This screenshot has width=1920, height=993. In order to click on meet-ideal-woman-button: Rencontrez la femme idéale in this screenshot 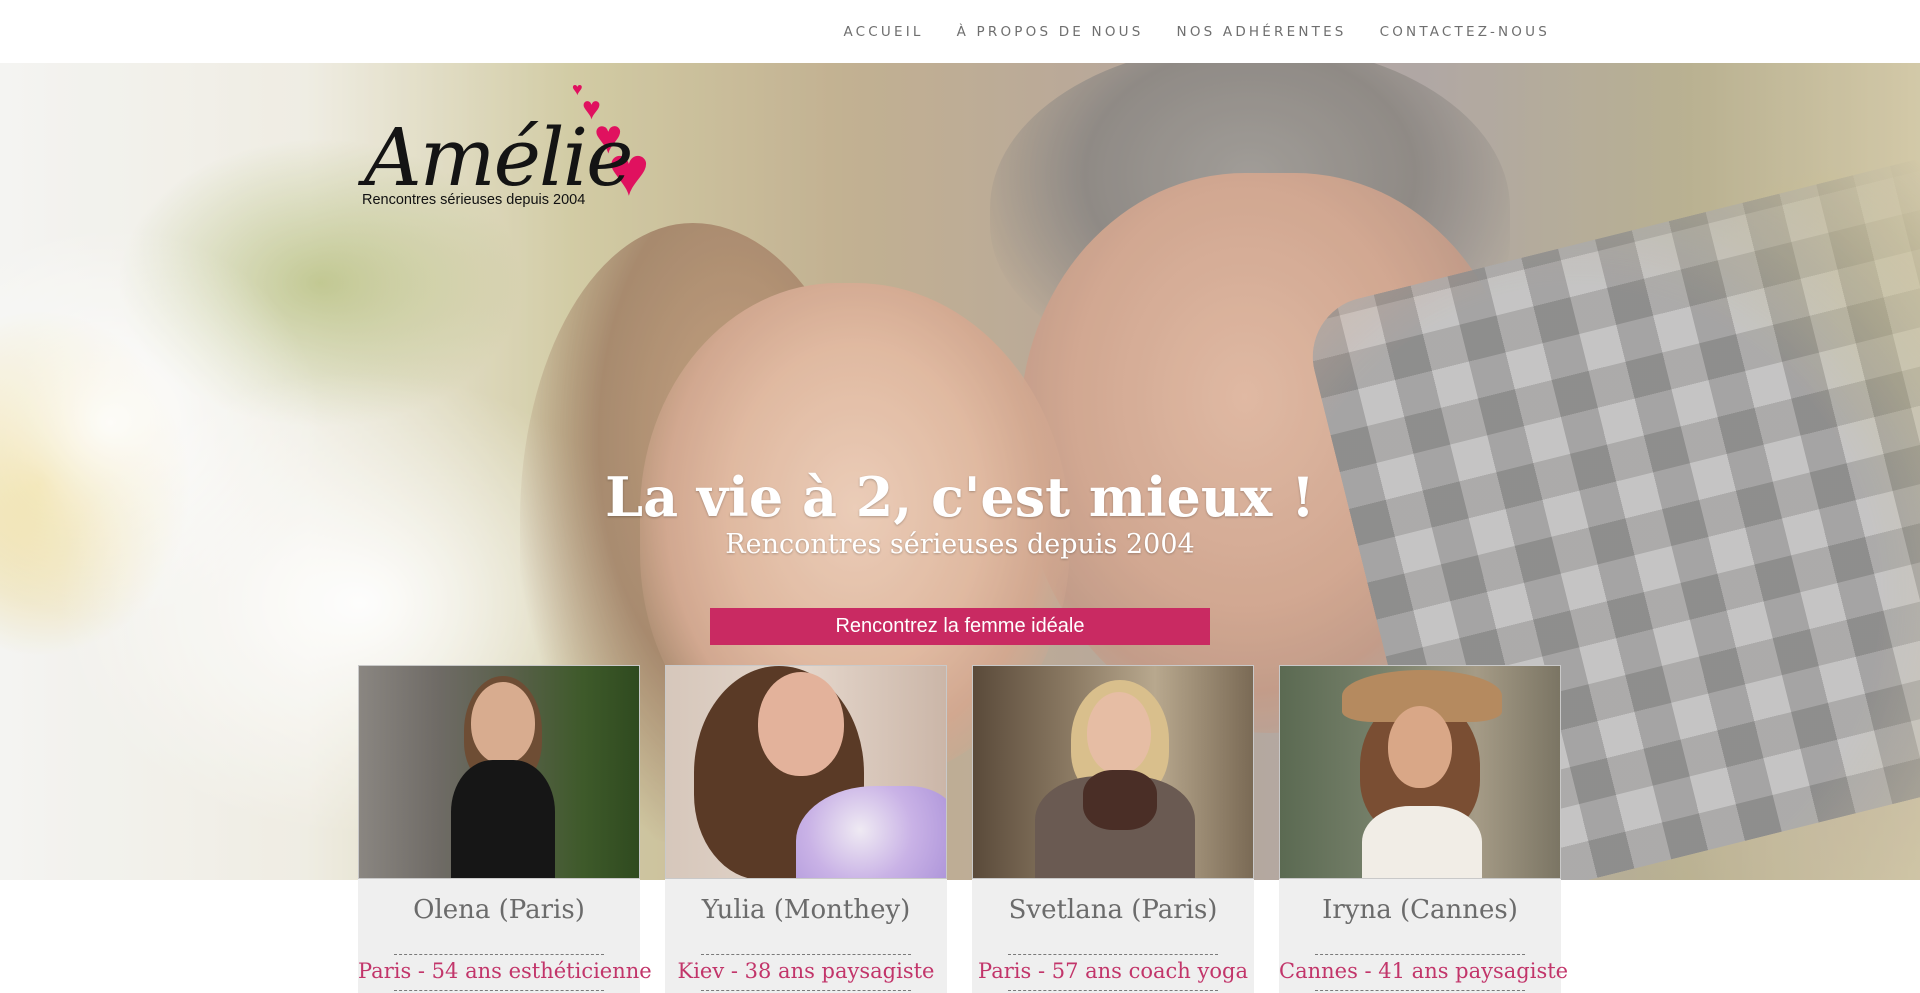, I will do `click(960, 626)`.